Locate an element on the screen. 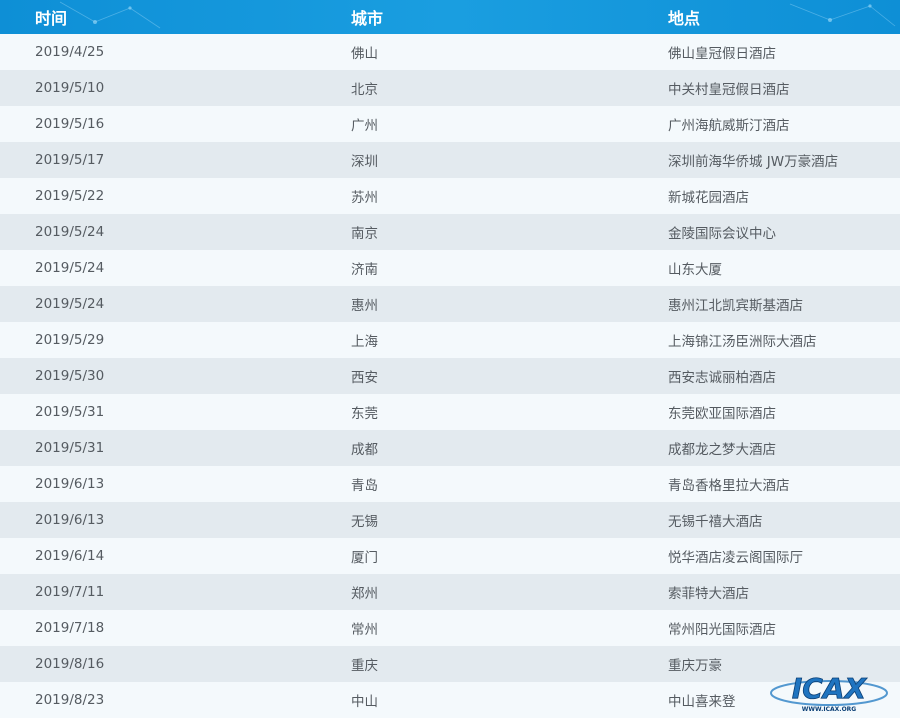 The height and width of the screenshot is (722, 900). cell-location: 东莞欧亚国际酒店 is located at coordinates (722, 414).